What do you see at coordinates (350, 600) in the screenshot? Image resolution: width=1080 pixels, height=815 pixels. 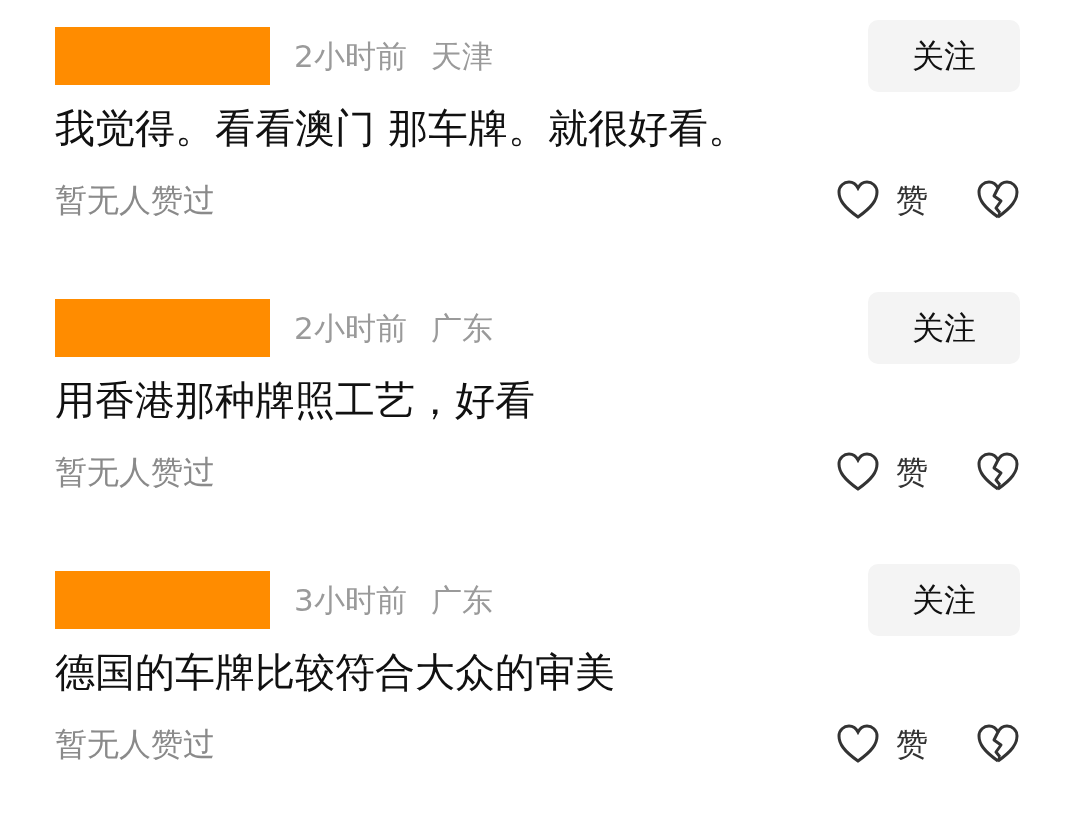 I see `timestamp: 3小时前` at bounding box center [350, 600].